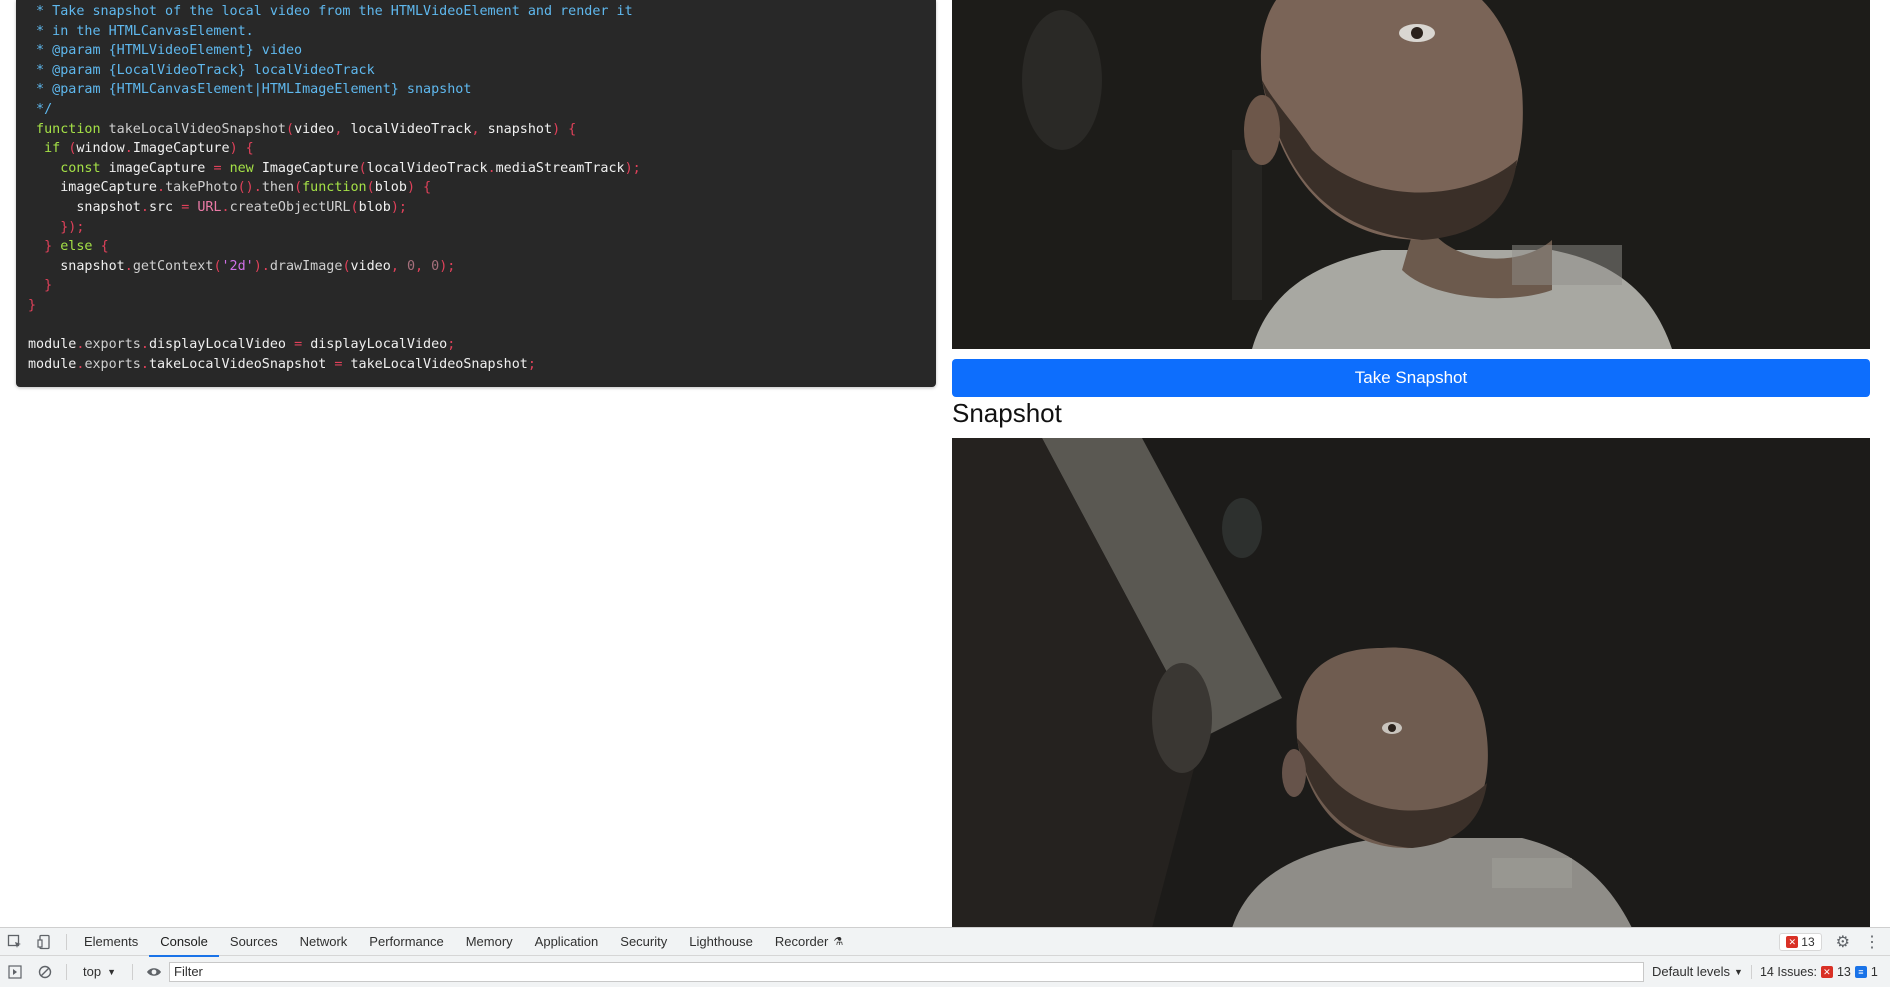 This screenshot has width=1890, height=987. What do you see at coordinates (1843, 942) in the screenshot?
I see `settings-gear-icon: ⚙` at bounding box center [1843, 942].